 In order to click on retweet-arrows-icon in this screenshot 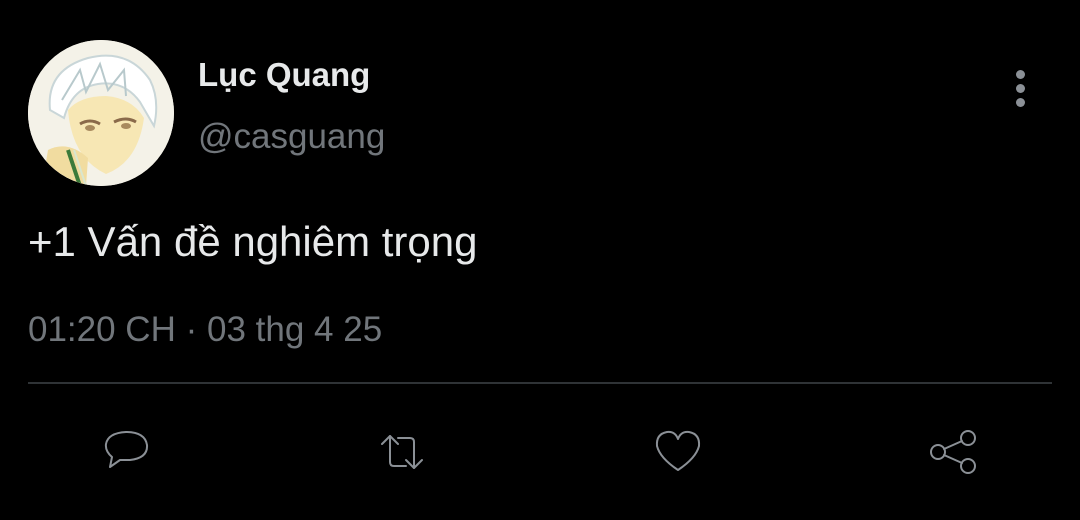, I will do `click(402, 452)`.